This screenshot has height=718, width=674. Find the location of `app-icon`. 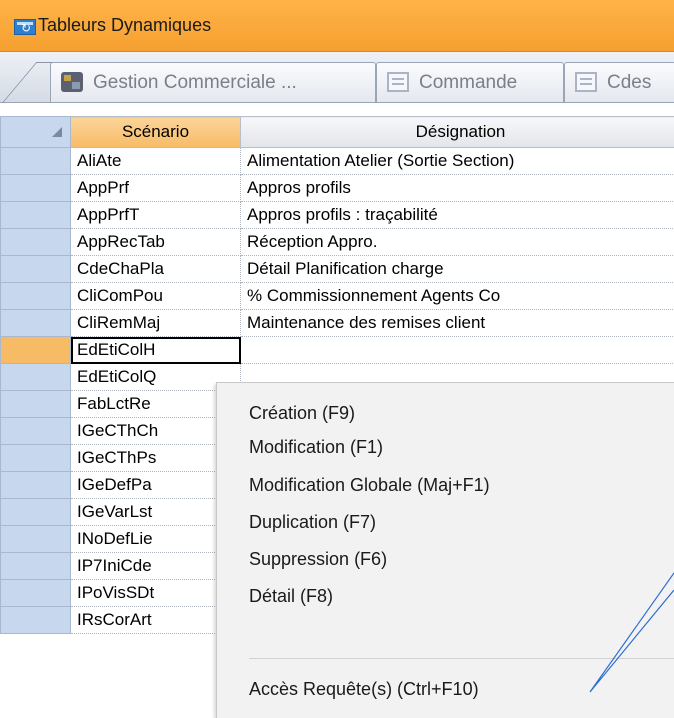

app-icon is located at coordinates (25, 27).